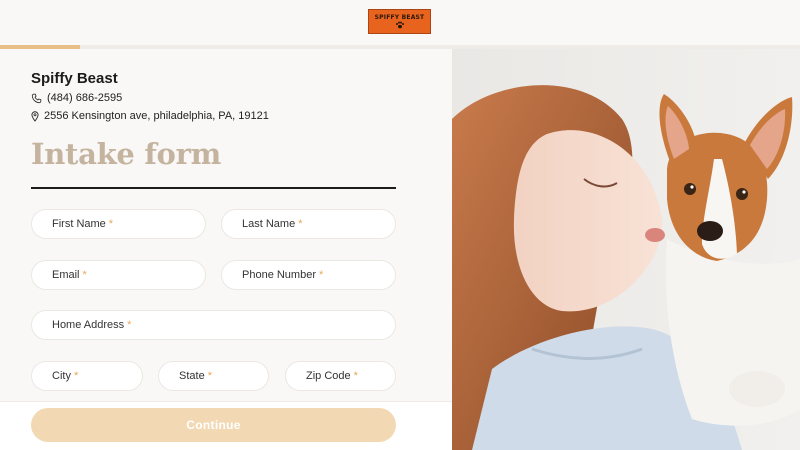 Image resolution: width=800 pixels, height=450 pixels. What do you see at coordinates (36, 98) in the screenshot?
I see `phone-icon` at bounding box center [36, 98].